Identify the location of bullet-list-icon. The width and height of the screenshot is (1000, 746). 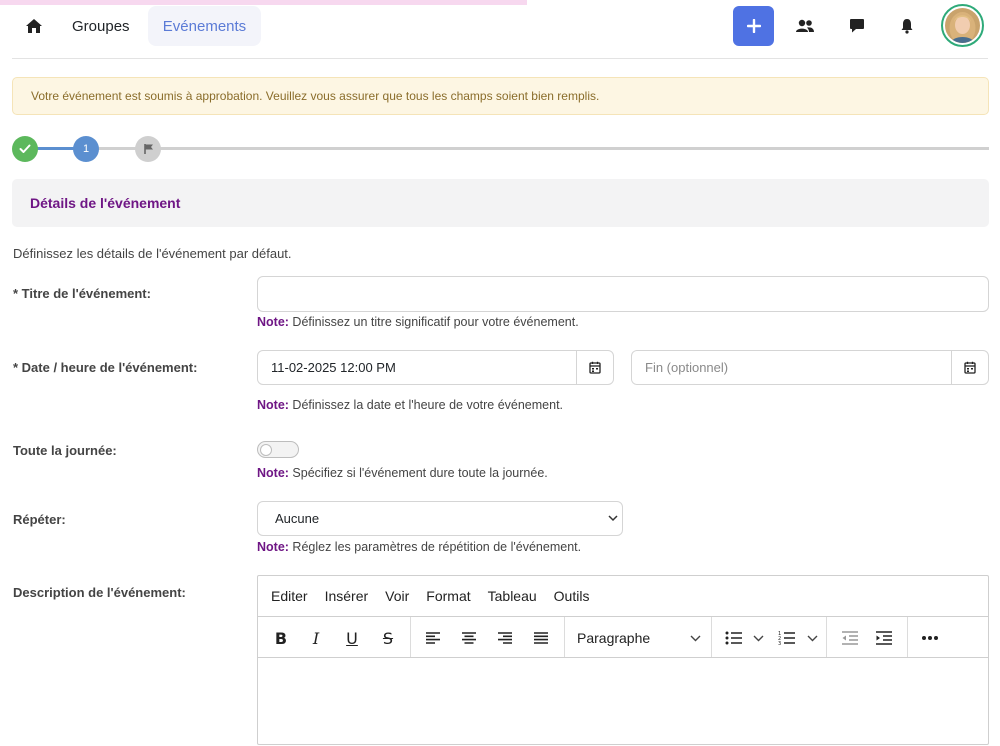
(734, 638).